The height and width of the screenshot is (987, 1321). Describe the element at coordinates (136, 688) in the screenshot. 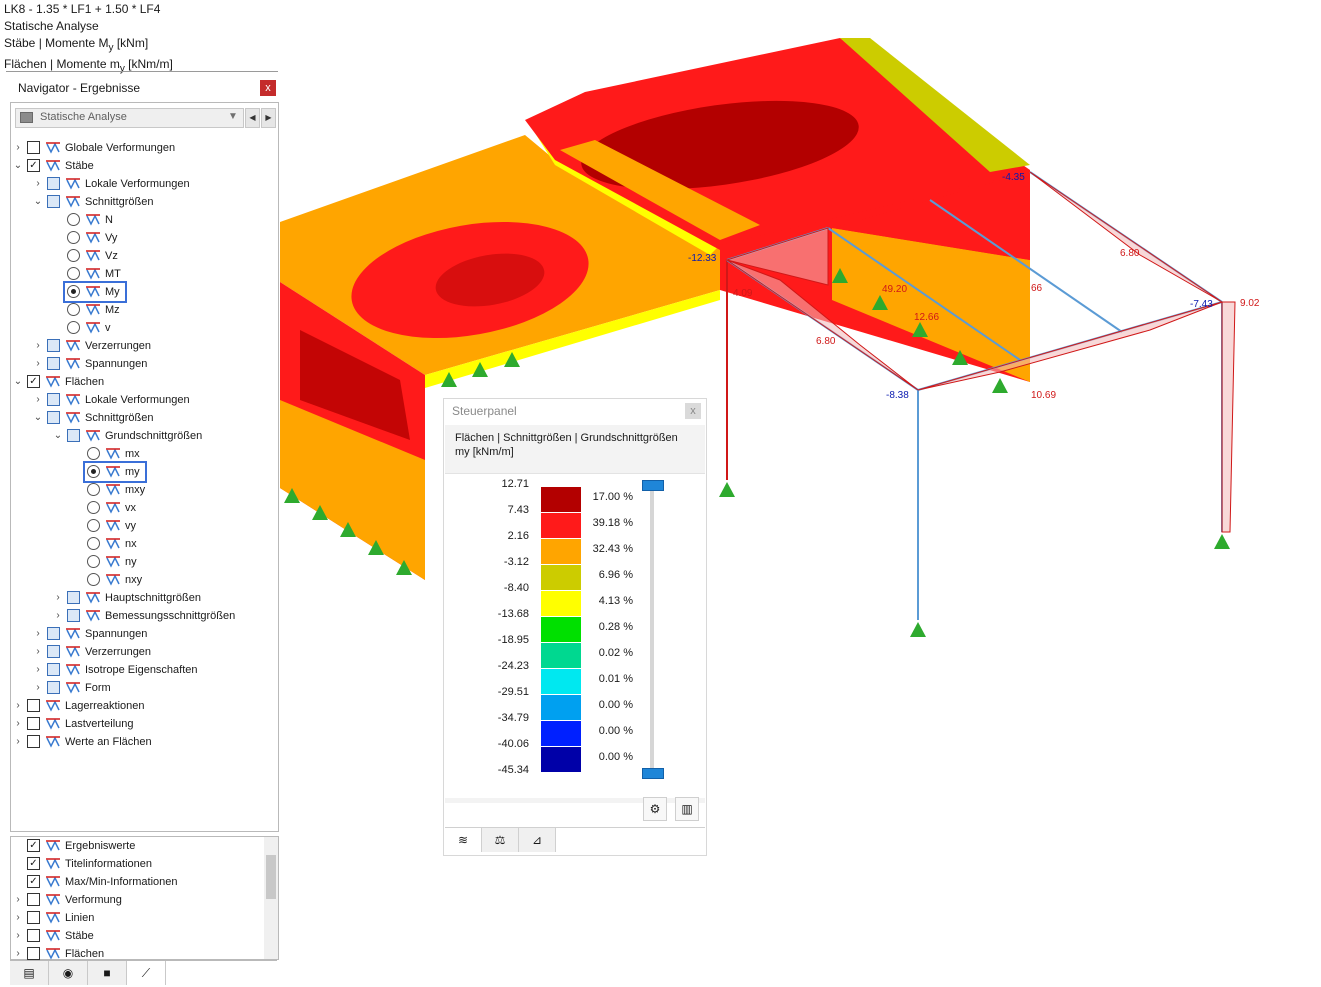

I see `tree-item-form: › Form` at that location.